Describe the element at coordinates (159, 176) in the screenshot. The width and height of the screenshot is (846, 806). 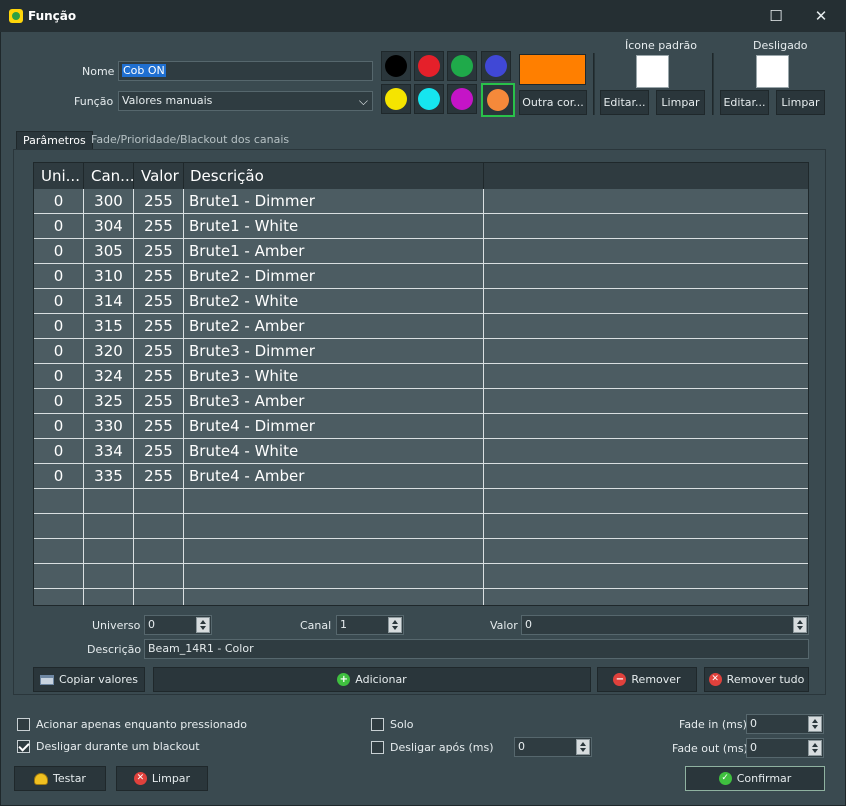
I see `column-header-valor: Valor` at that location.